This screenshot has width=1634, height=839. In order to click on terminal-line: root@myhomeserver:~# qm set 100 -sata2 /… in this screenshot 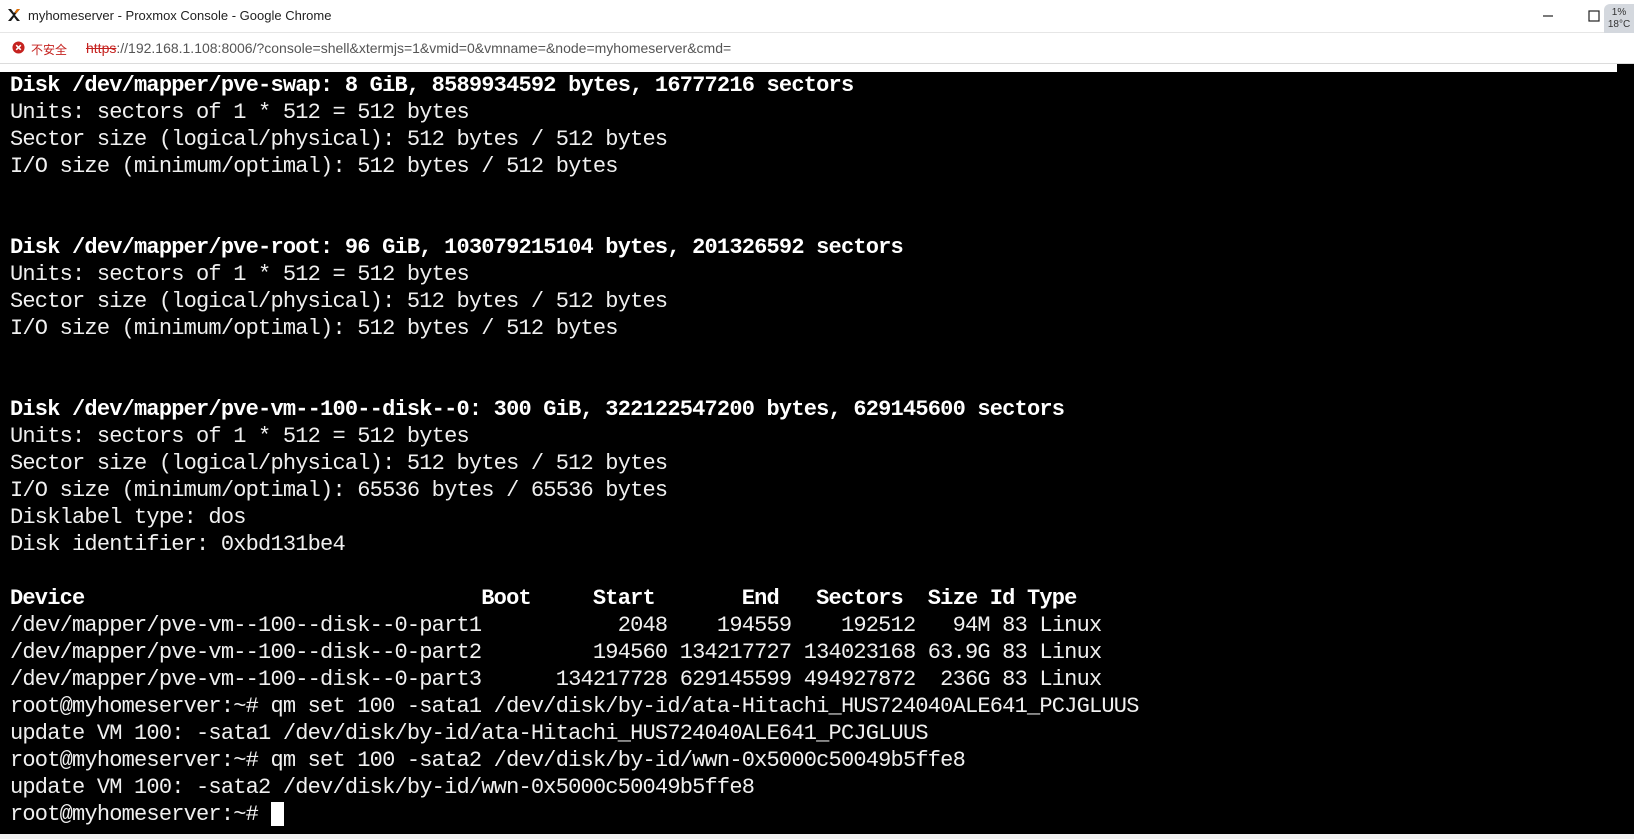, I will do `click(488, 760)`.